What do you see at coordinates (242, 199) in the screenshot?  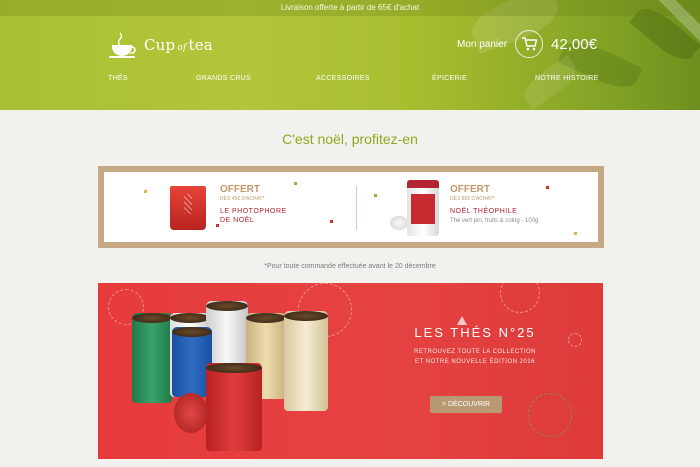 I see `offer-threshold: DÈS 45€ D'ACHAT*` at bounding box center [242, 199].